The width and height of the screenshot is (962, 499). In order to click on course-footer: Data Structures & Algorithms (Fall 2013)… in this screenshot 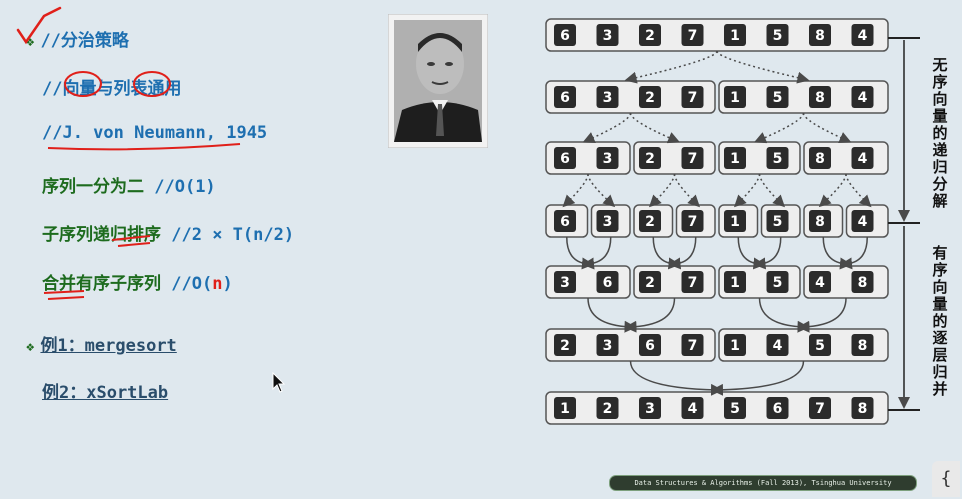, I will do `click(763, 483)`.